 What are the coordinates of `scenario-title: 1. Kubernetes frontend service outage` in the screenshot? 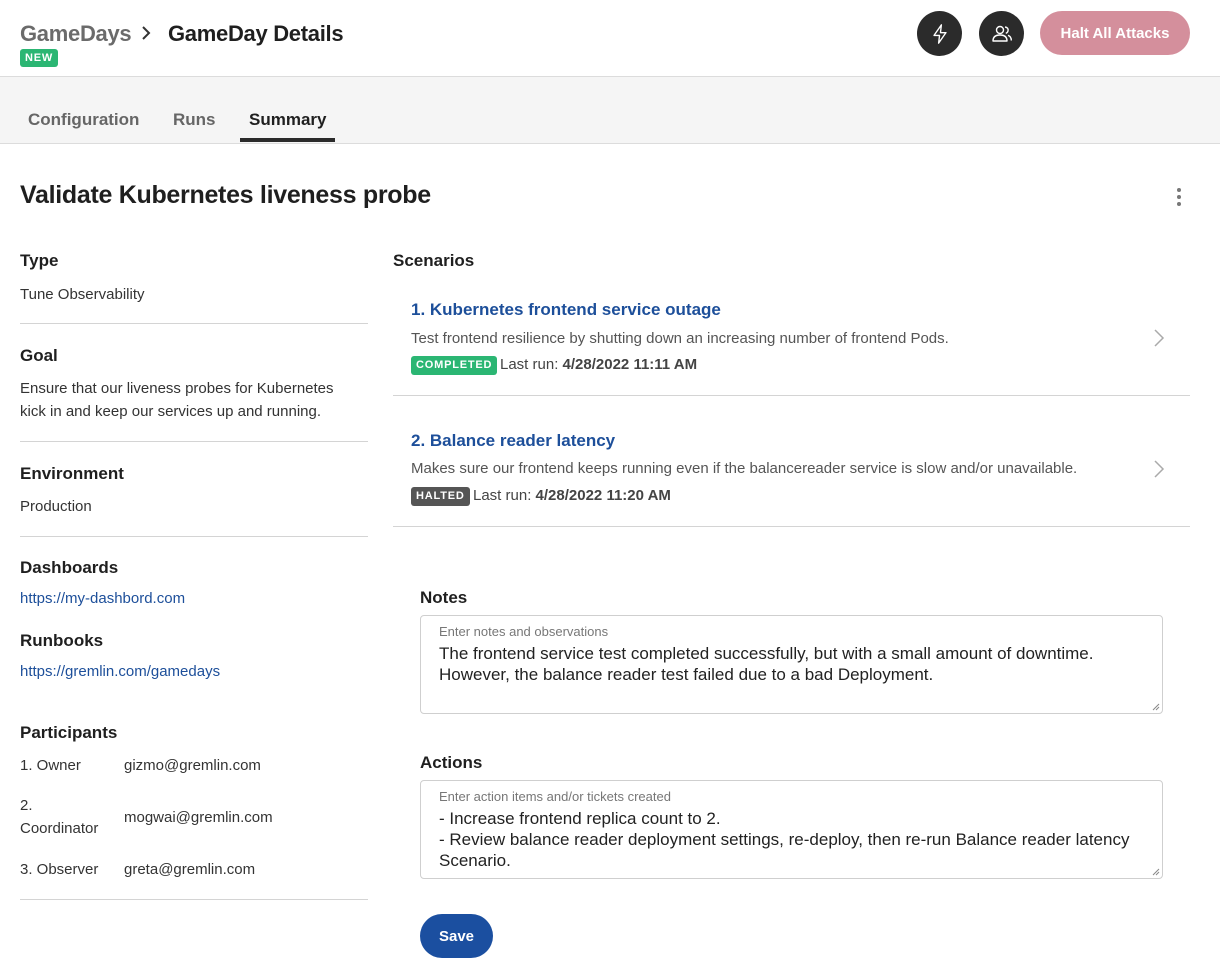 It's located at (566, 310).